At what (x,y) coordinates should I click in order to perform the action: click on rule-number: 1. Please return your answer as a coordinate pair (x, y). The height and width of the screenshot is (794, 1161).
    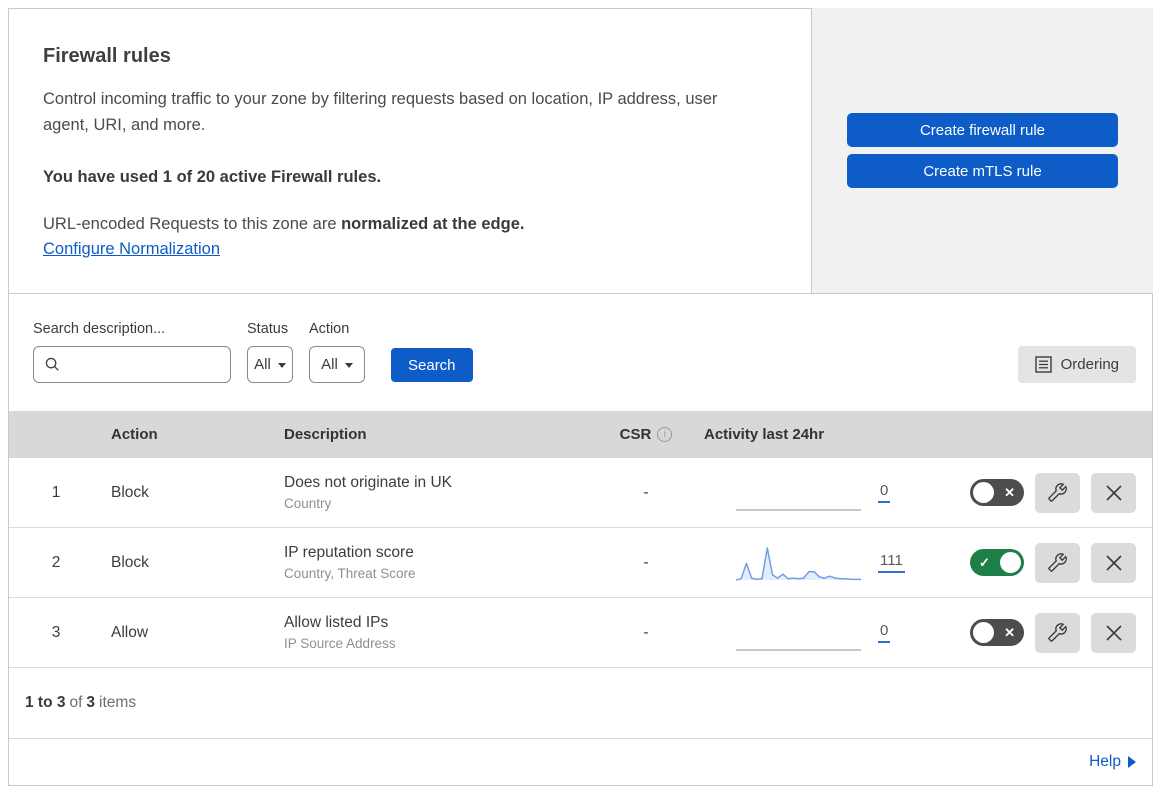
    Looking at the image, I should click on (56, 492).